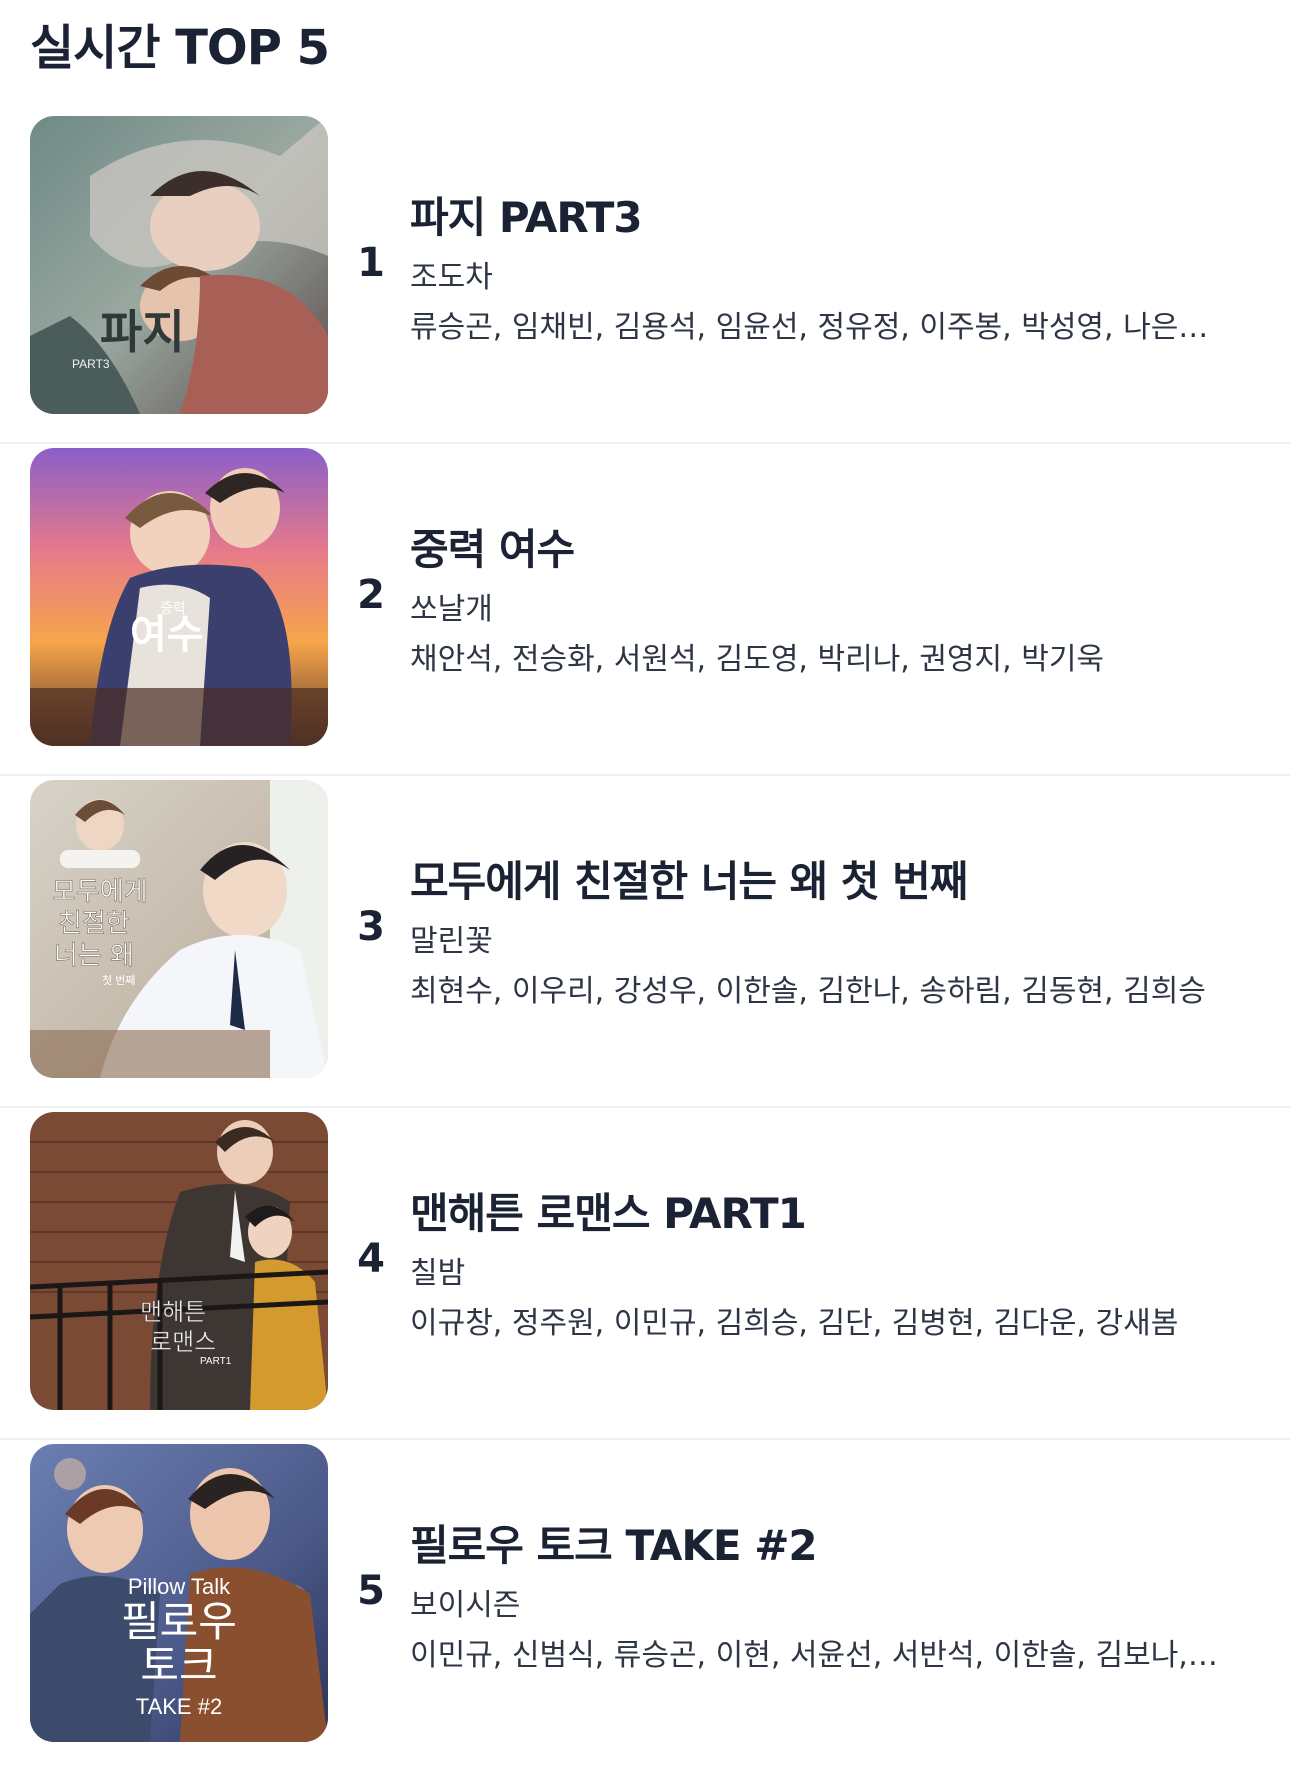 This screenshot has width=1290, height=1772. I want to click on item-title: 필로우 토크 TAKE #2, so click(614, 1542).